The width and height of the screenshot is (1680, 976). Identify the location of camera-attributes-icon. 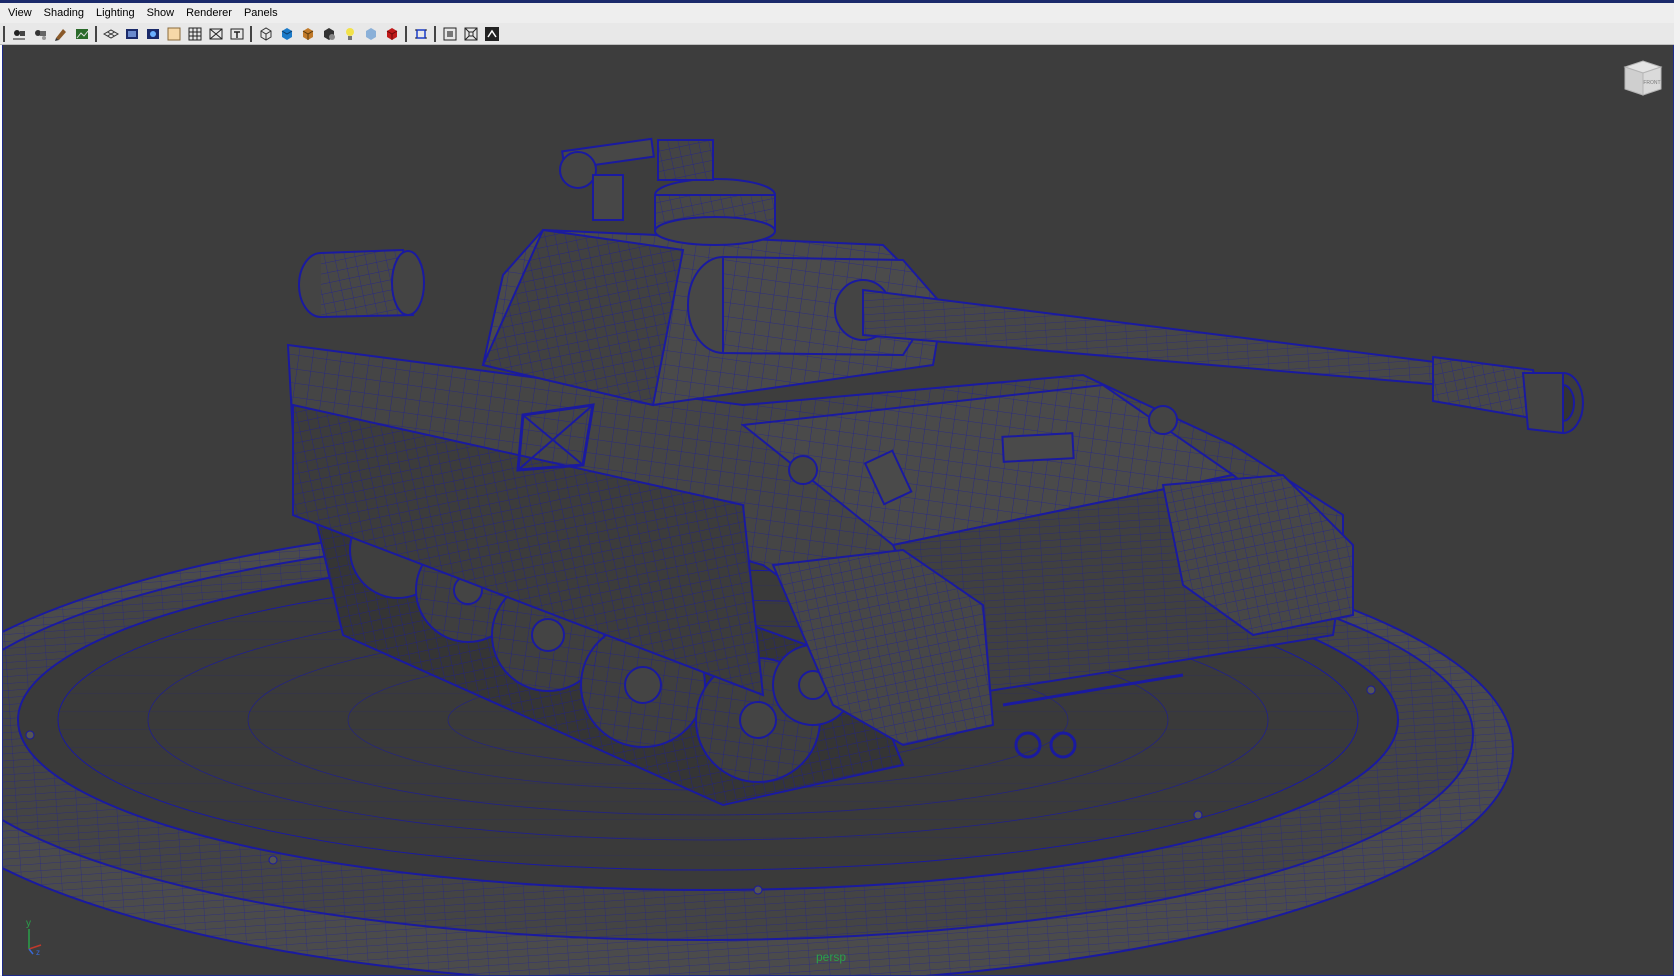
(39, 33).